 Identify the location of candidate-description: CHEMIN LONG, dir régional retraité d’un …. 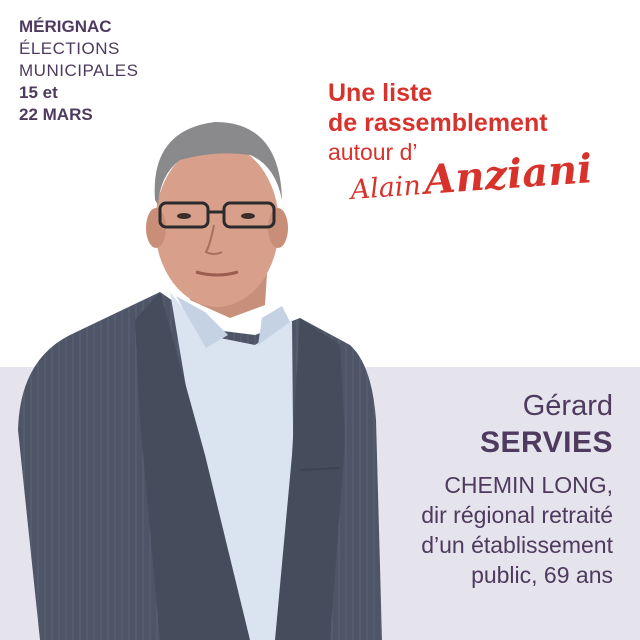
(488, 530).